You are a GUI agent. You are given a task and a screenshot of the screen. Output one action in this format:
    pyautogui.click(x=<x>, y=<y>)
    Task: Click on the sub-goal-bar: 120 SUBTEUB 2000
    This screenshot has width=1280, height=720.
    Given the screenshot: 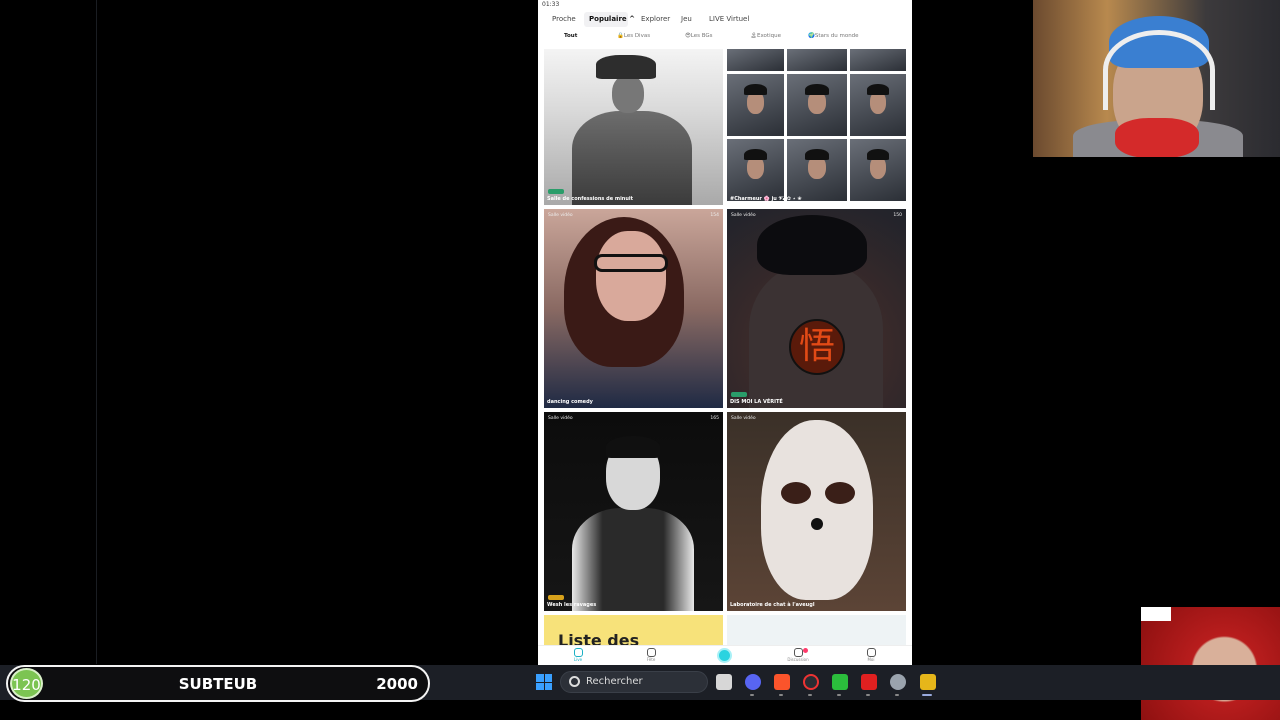 What is the action you would take?
    pyautogui.click(x=218, y=683)
    